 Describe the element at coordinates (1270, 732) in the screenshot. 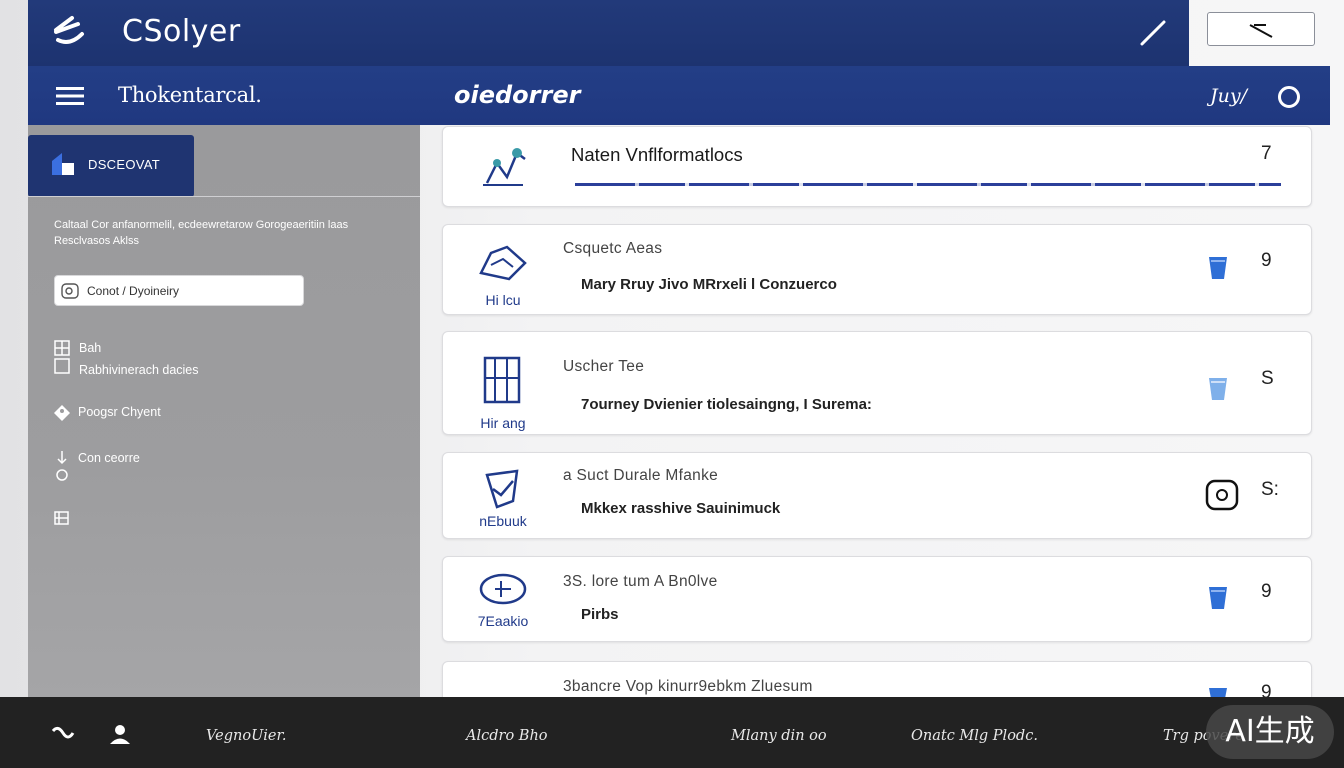

I see `watermark-badge: AI生成` at that location.